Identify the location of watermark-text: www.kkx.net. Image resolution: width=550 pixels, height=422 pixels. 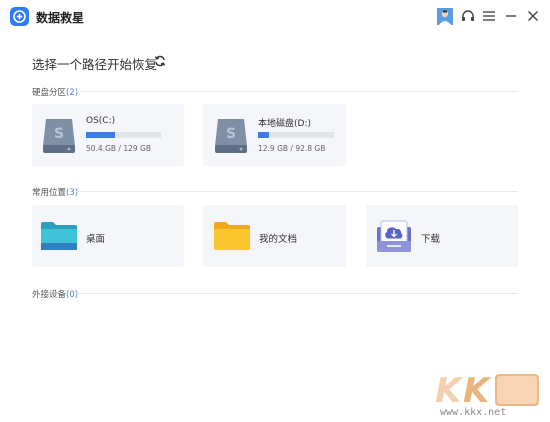
(473, 412).